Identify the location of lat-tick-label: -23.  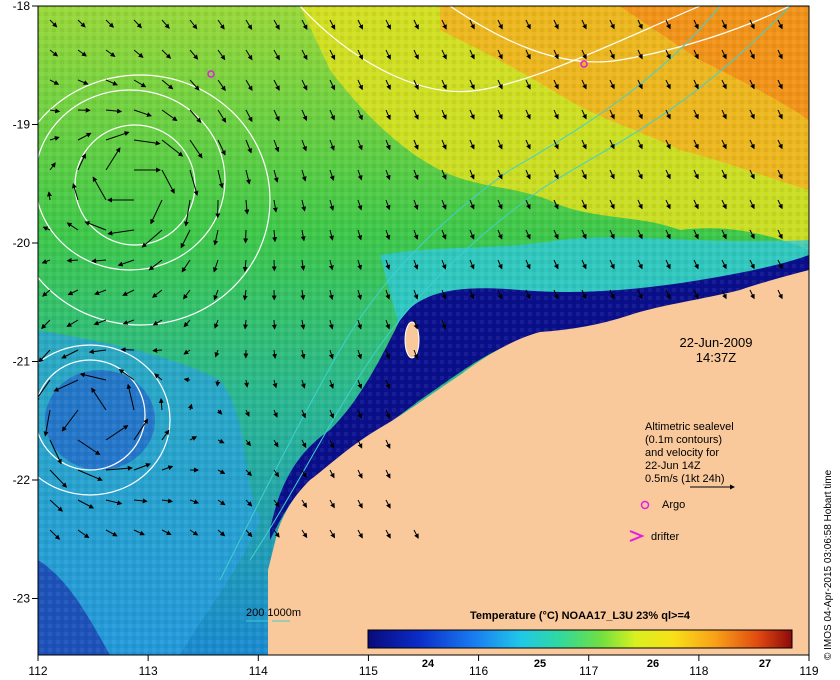
(22, 599).